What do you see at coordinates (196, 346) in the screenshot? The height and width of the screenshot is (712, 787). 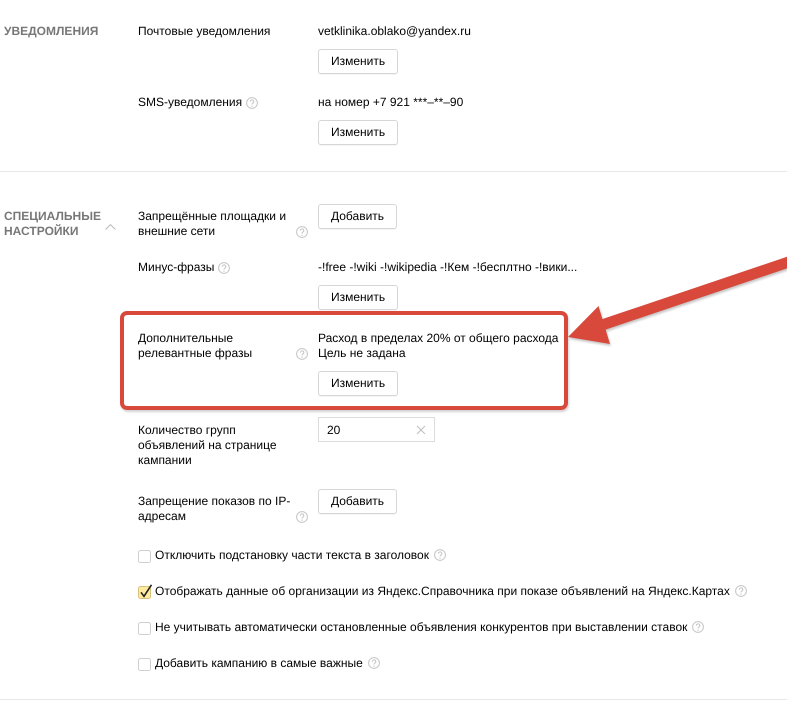 I see `setting-label: Дополнительные релевантные фразы` at bounding box center [196, 346].